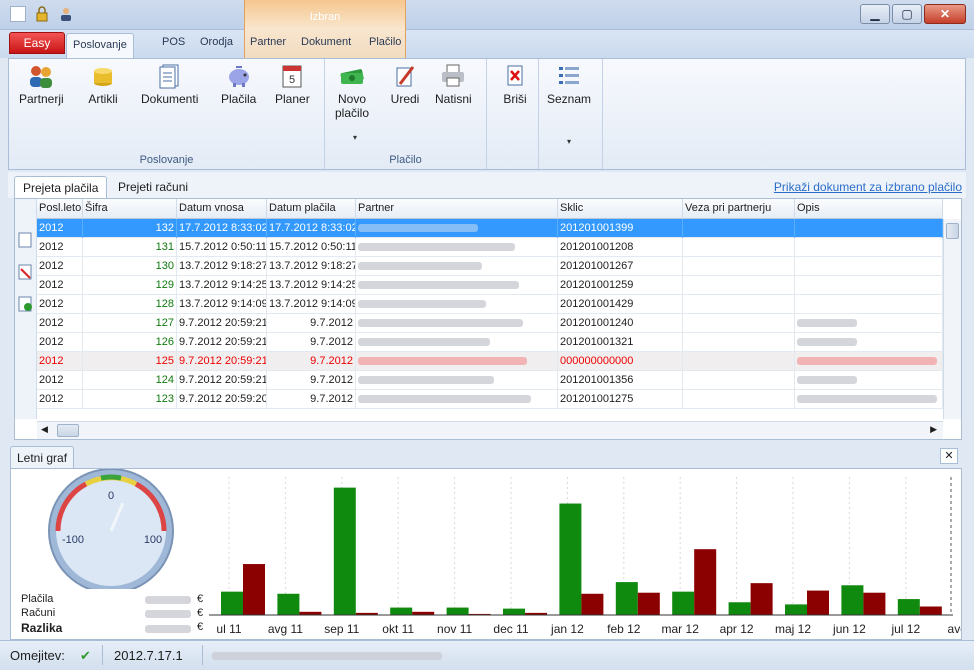 This screenshot has width=974, height=670. I want to click on easy-menu-button: Easy, so click(37, 43).